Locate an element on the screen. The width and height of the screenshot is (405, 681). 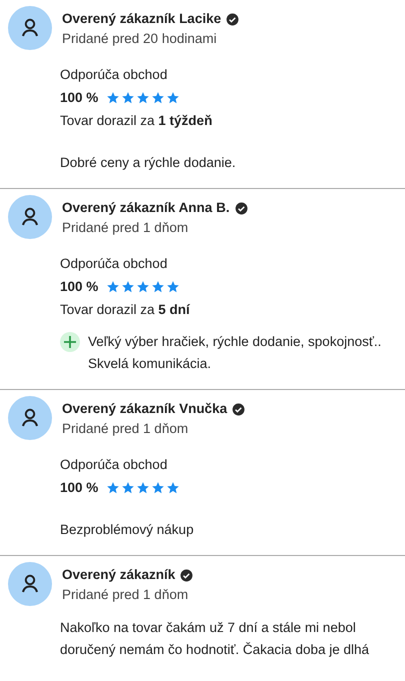
review-text: Bezproblémový nákup is located at coordinates (127, 529).